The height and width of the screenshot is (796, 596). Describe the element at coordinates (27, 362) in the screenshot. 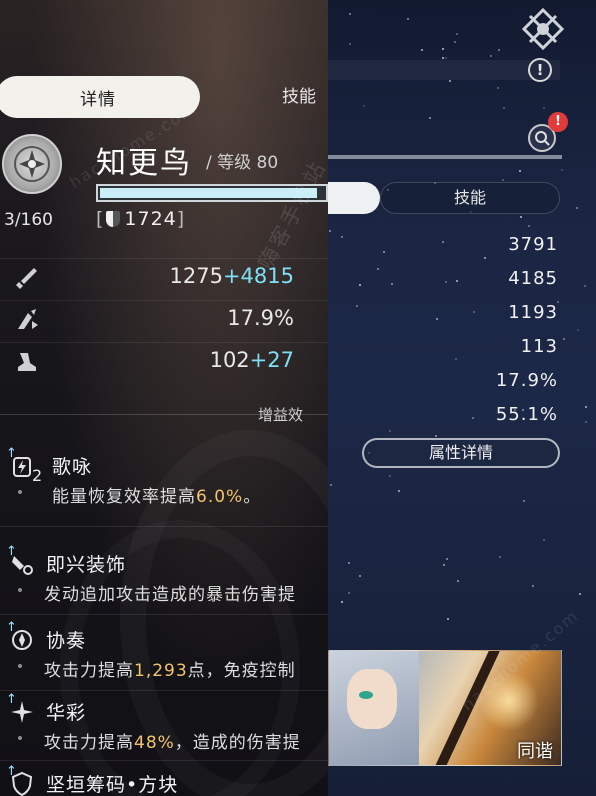

I see `speed-icon` at that location.